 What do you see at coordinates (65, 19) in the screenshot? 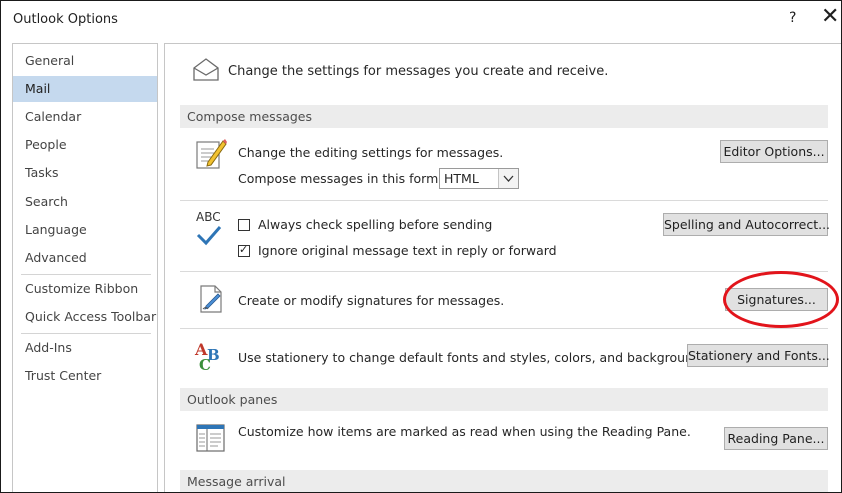
I see `window-title: Outlook Options` at bounding box center [65, 19].